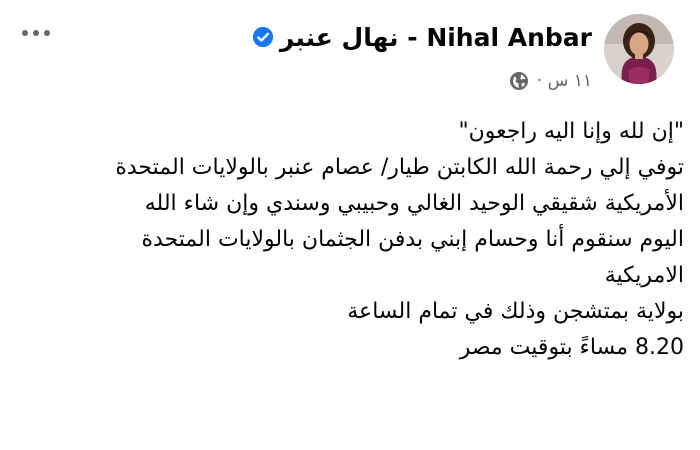  I want to click on more-options-button, so click(36, 33).